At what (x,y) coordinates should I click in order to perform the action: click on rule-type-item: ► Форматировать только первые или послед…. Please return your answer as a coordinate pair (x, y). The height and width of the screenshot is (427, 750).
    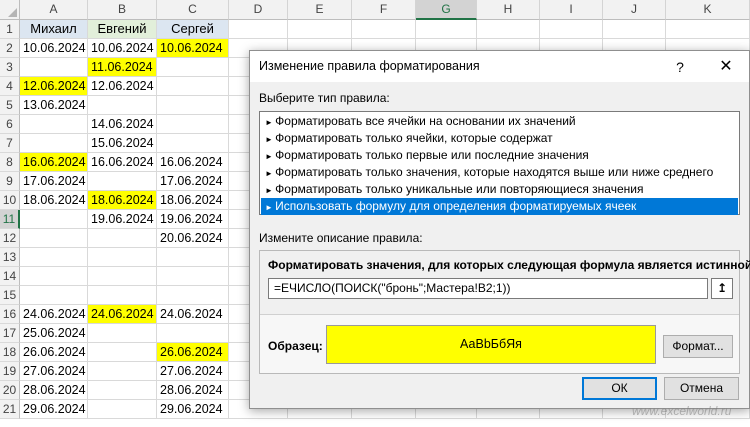
    Looking at the image, I should click on (499, 155).